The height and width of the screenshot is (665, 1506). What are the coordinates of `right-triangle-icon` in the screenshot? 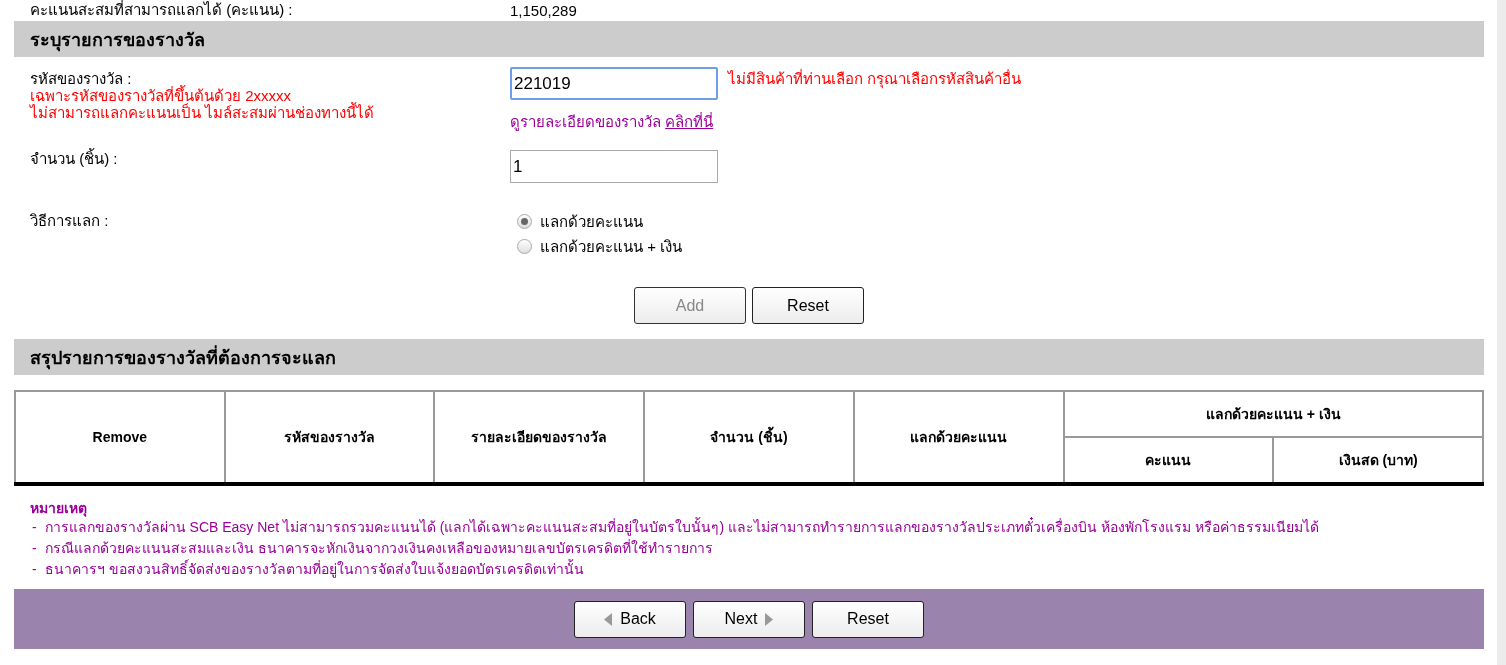 It's located at (769, 619).